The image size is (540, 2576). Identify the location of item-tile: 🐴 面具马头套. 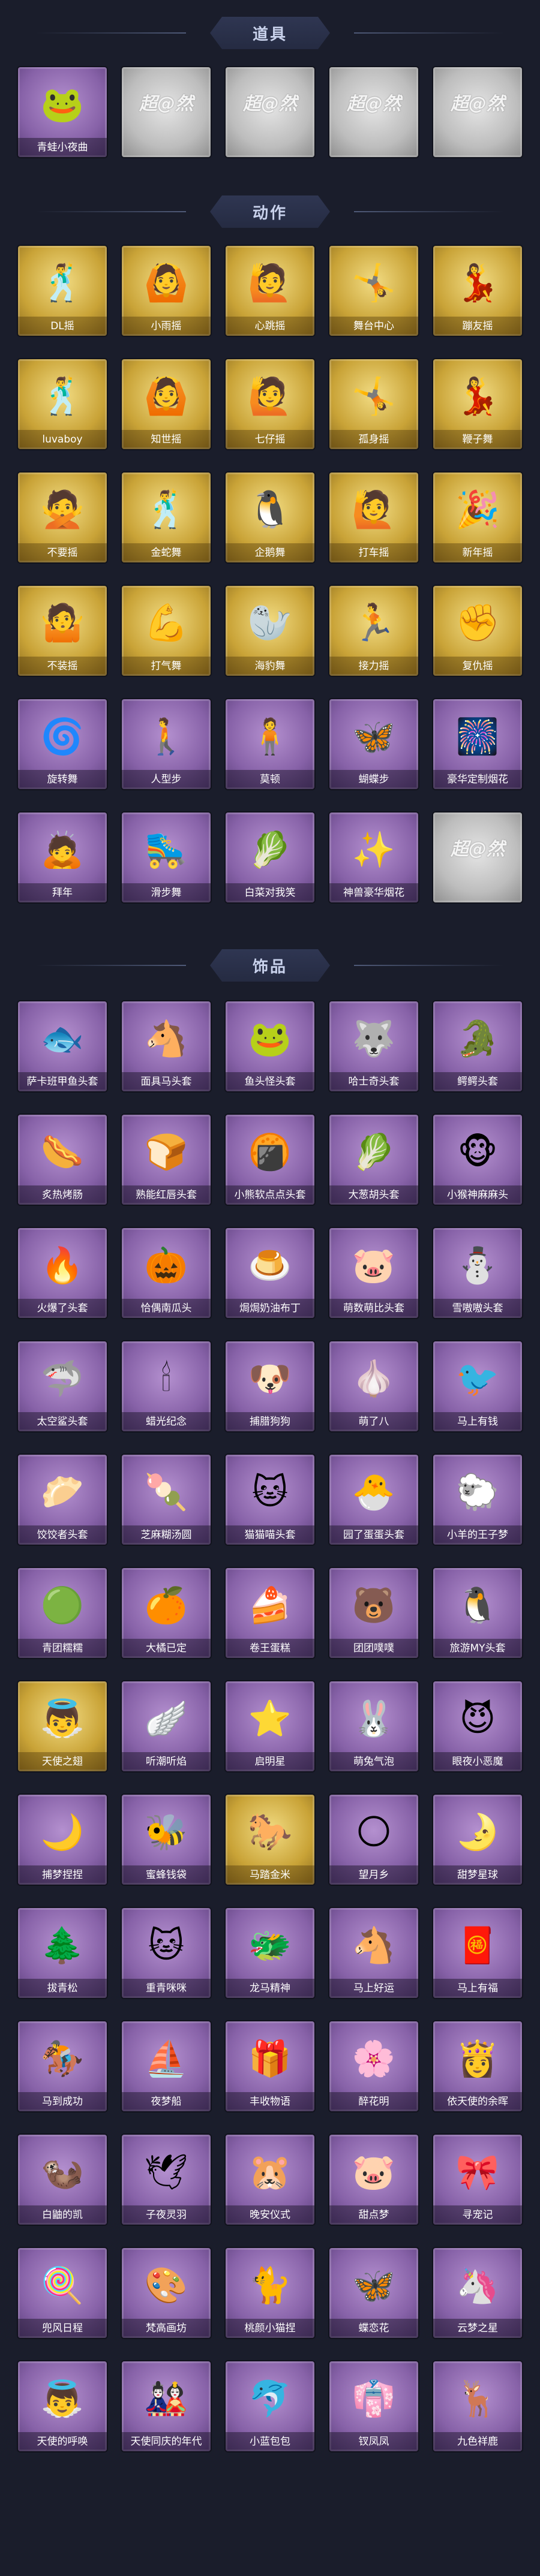
(166, 1046).